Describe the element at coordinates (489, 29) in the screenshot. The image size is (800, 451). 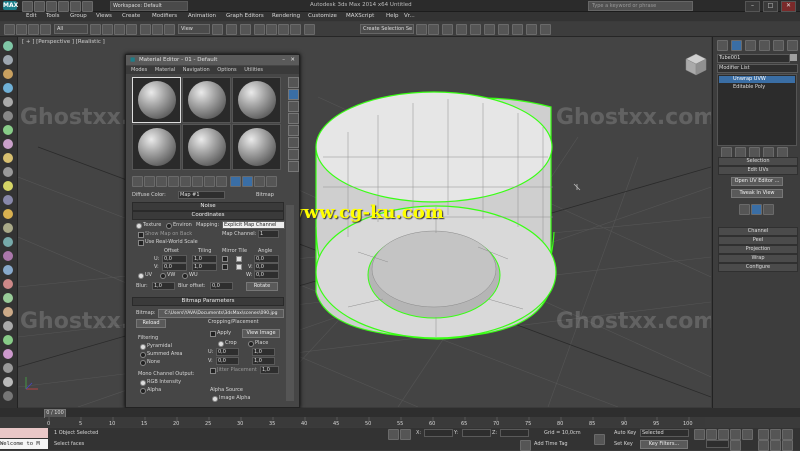
I see `schematic-view-icon` at that location.